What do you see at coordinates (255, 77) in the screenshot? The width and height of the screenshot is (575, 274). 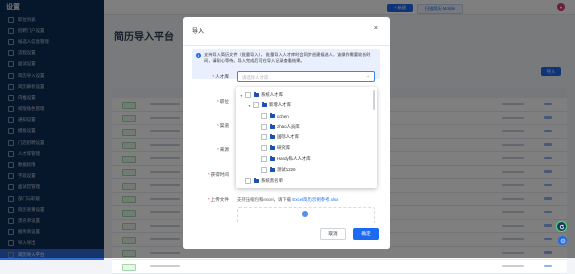 I see `talent-pool-placeholder: 请选择人才库` at bounding box center [255, 77].